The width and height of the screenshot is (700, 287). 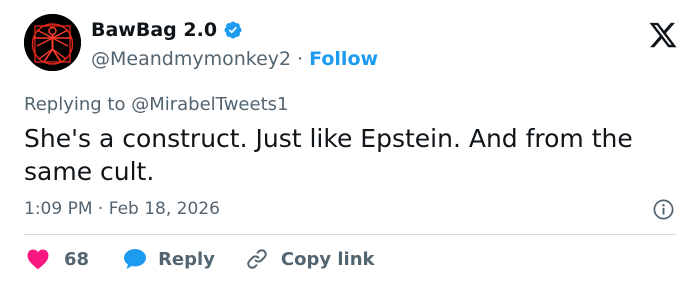 I want to click on verified-badge-icon, so click(x=233, y=30).